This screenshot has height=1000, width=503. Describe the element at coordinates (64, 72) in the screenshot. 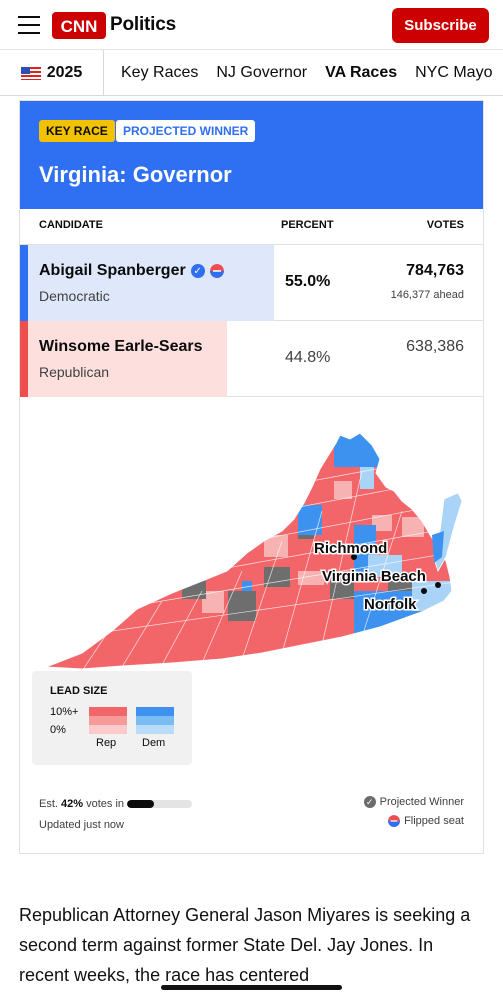

I see `year-label: 2025` at that location.